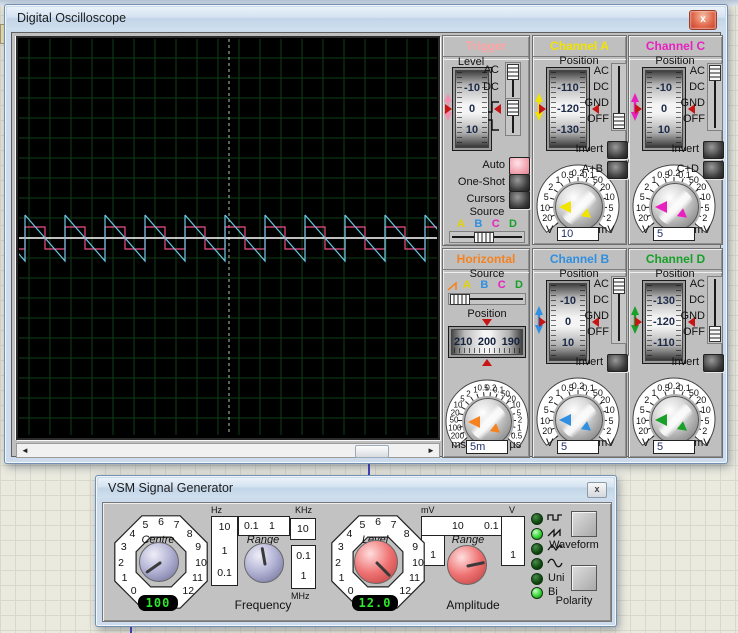 Image resolution: width=738 pixels, height=633 pixels. I want to click on position-wheel: -130 -120 -110, so click(664, 322).